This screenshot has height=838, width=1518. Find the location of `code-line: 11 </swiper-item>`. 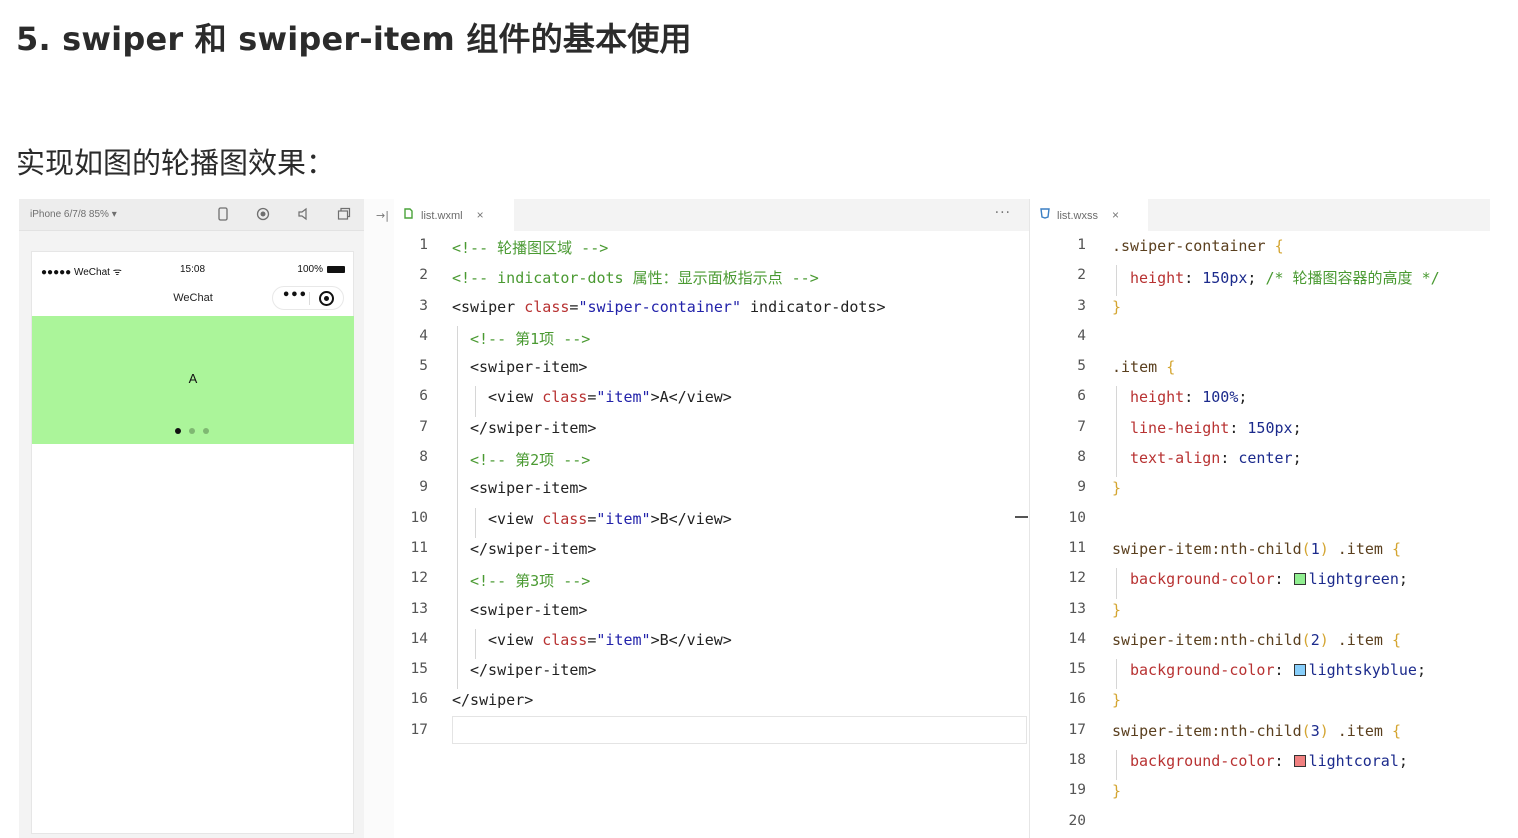

code-line: 11 </swiper-item> is located at coordinates (711, 553).